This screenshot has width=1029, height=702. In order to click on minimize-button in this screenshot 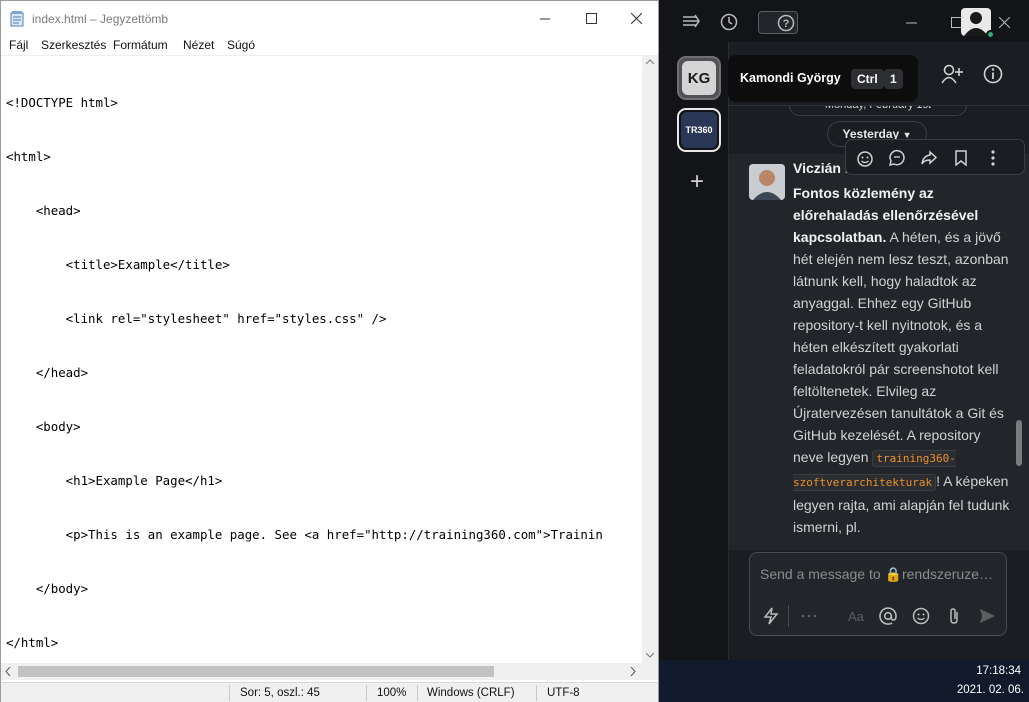, I will do `click(545, 18)`.